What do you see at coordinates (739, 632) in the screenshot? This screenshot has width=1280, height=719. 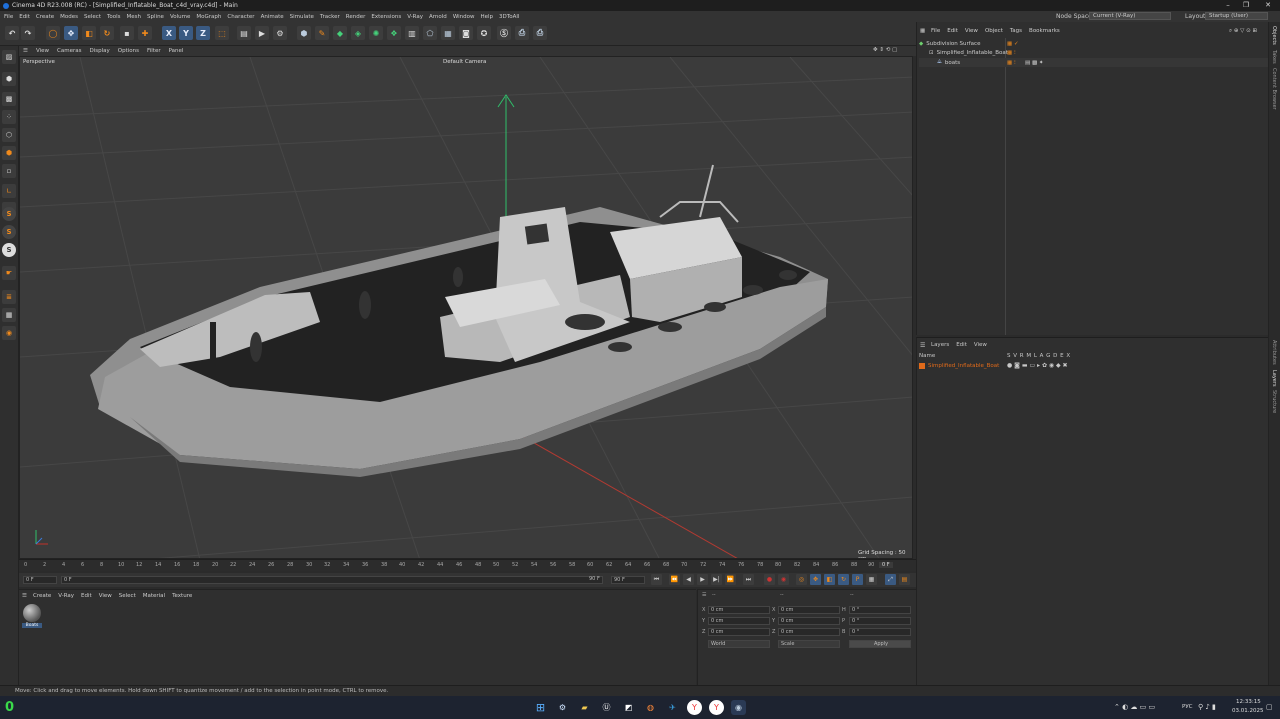 I see `position-z-field: 0 cm` at bounding box center [739, 632].